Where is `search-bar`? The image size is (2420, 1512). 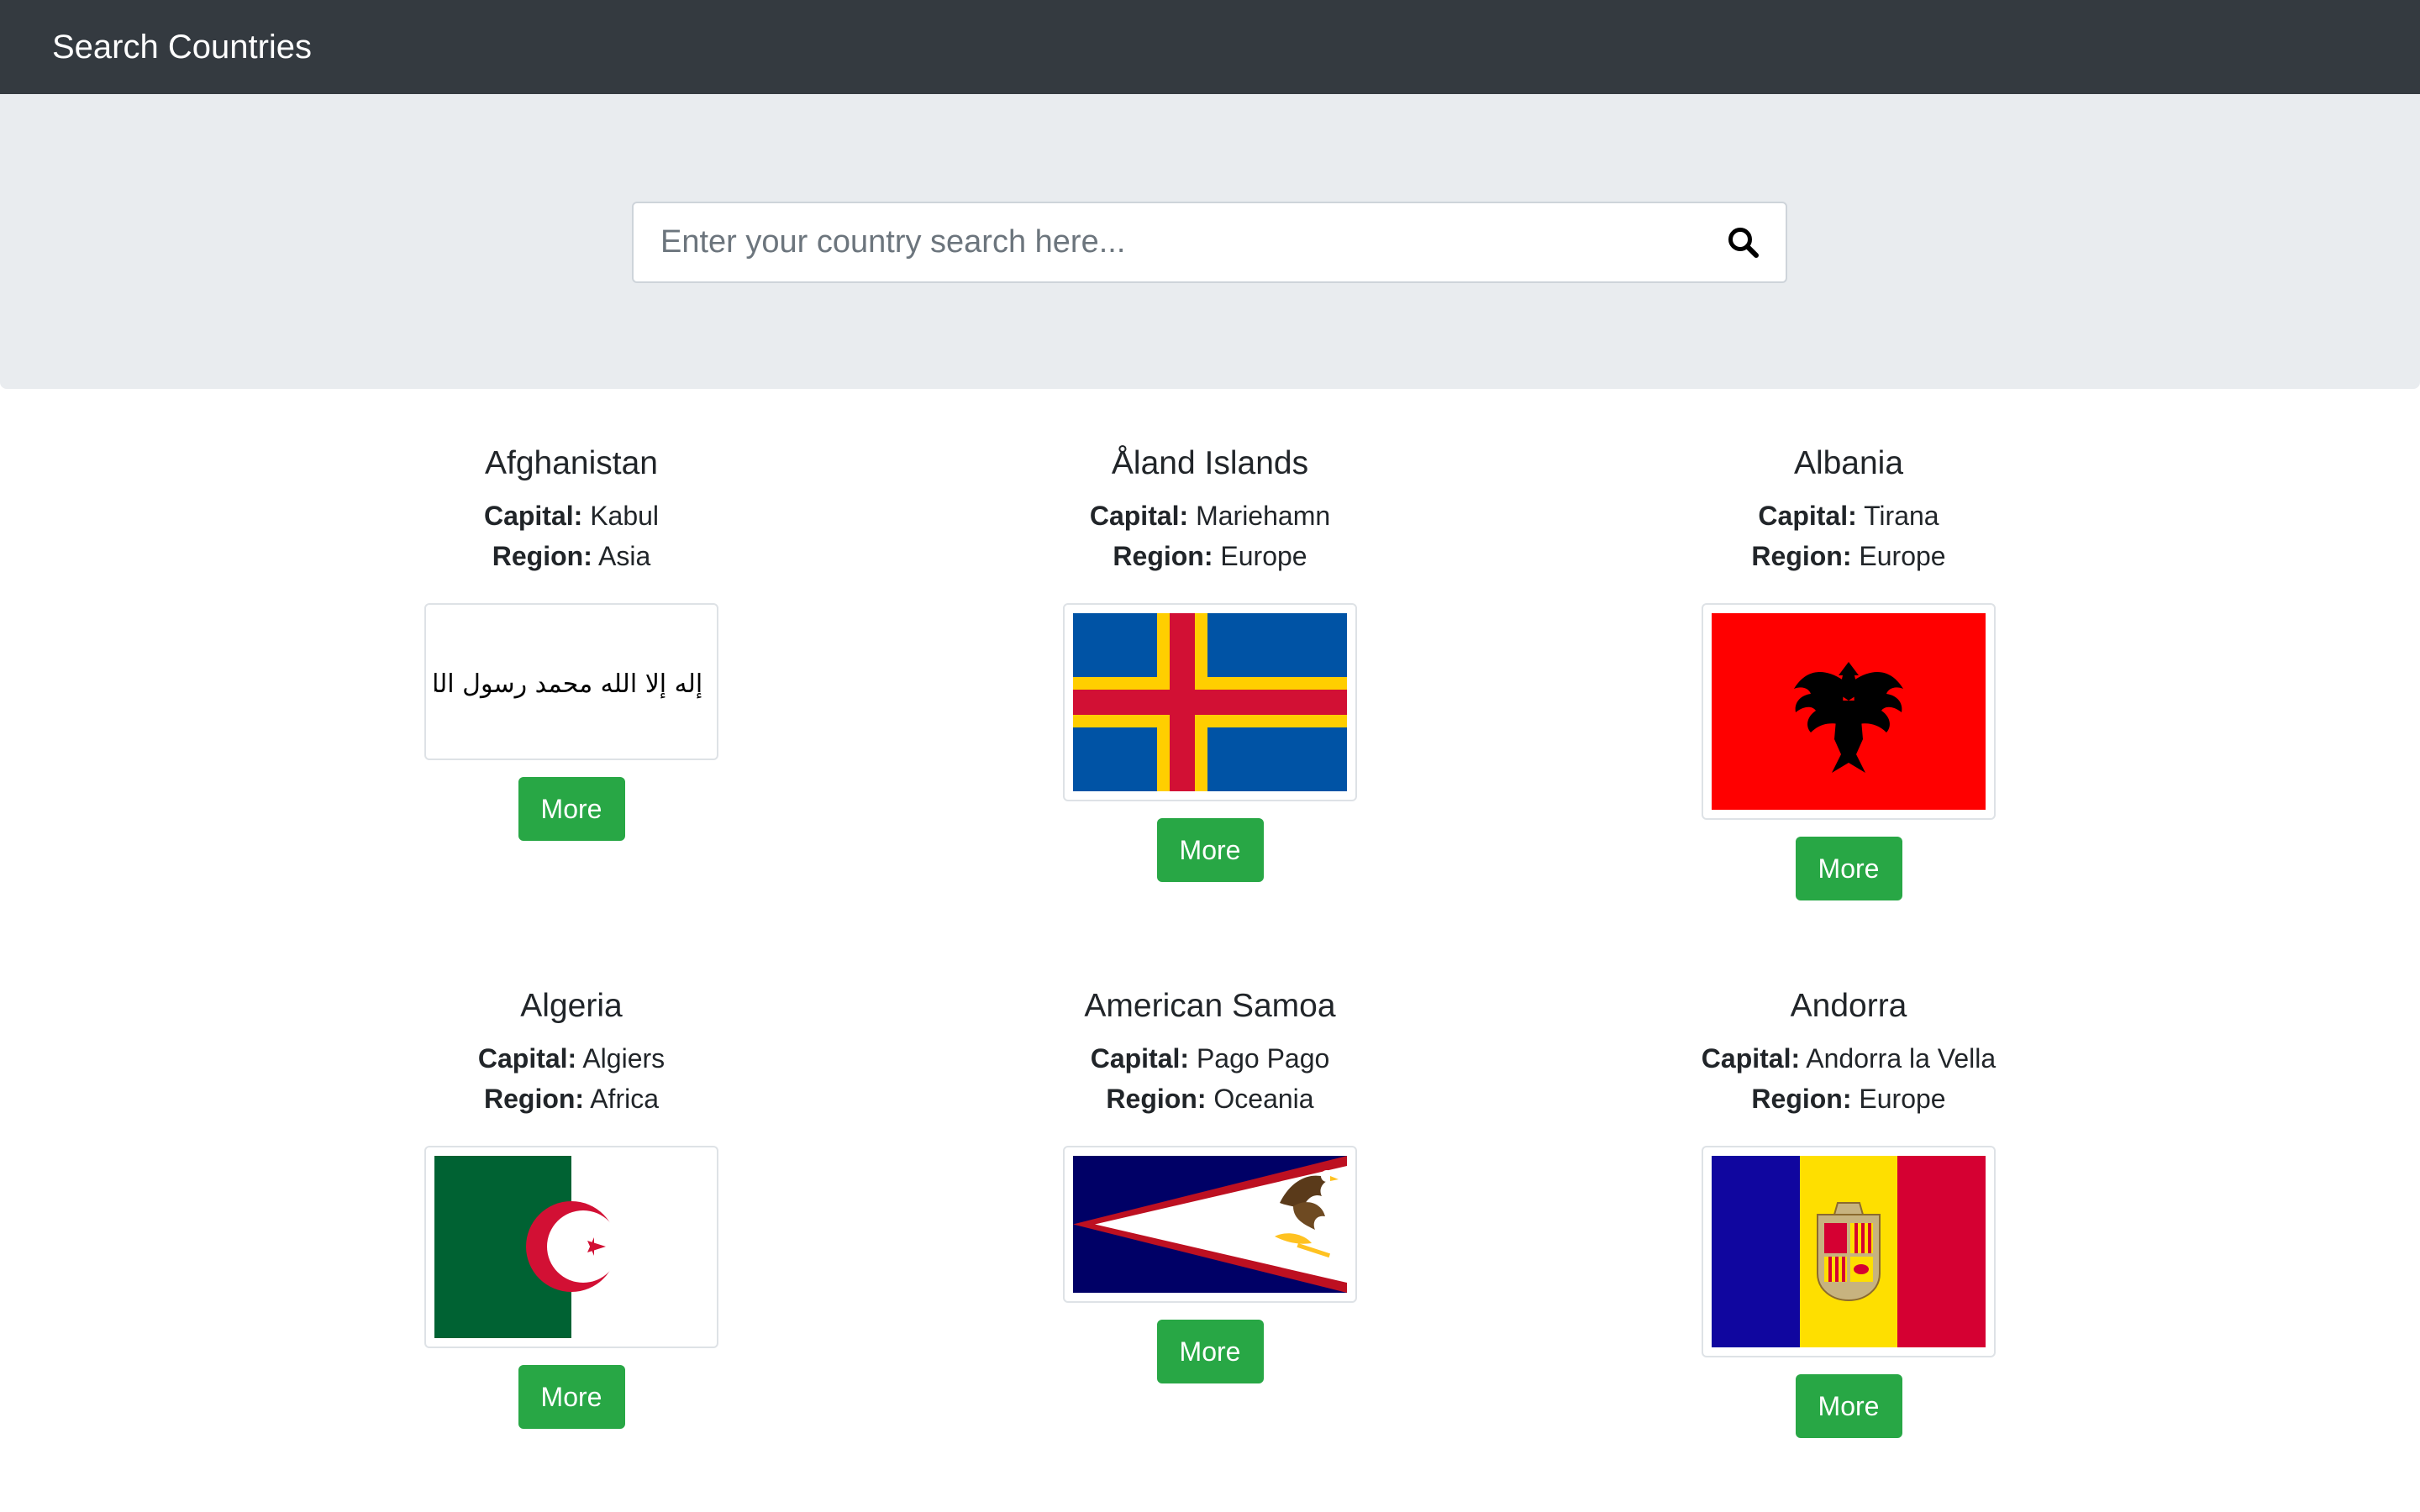
search-bar is located at coordinates (1209, 242).